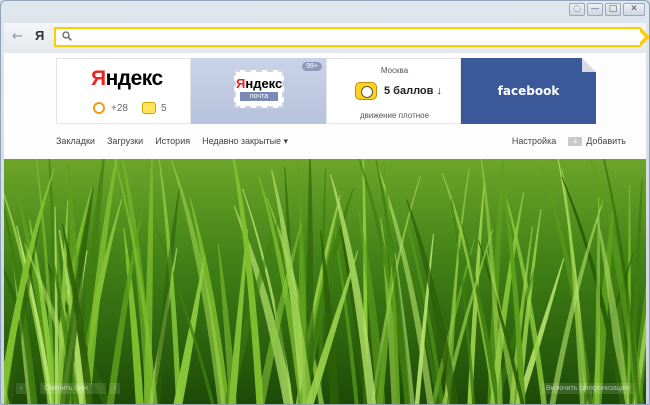 The width and height of the screenshot is (650, 405). What do you see at coordinates (99, 108) in the screenshot?
I see `sun-icon` at bounding box center [99, 108].